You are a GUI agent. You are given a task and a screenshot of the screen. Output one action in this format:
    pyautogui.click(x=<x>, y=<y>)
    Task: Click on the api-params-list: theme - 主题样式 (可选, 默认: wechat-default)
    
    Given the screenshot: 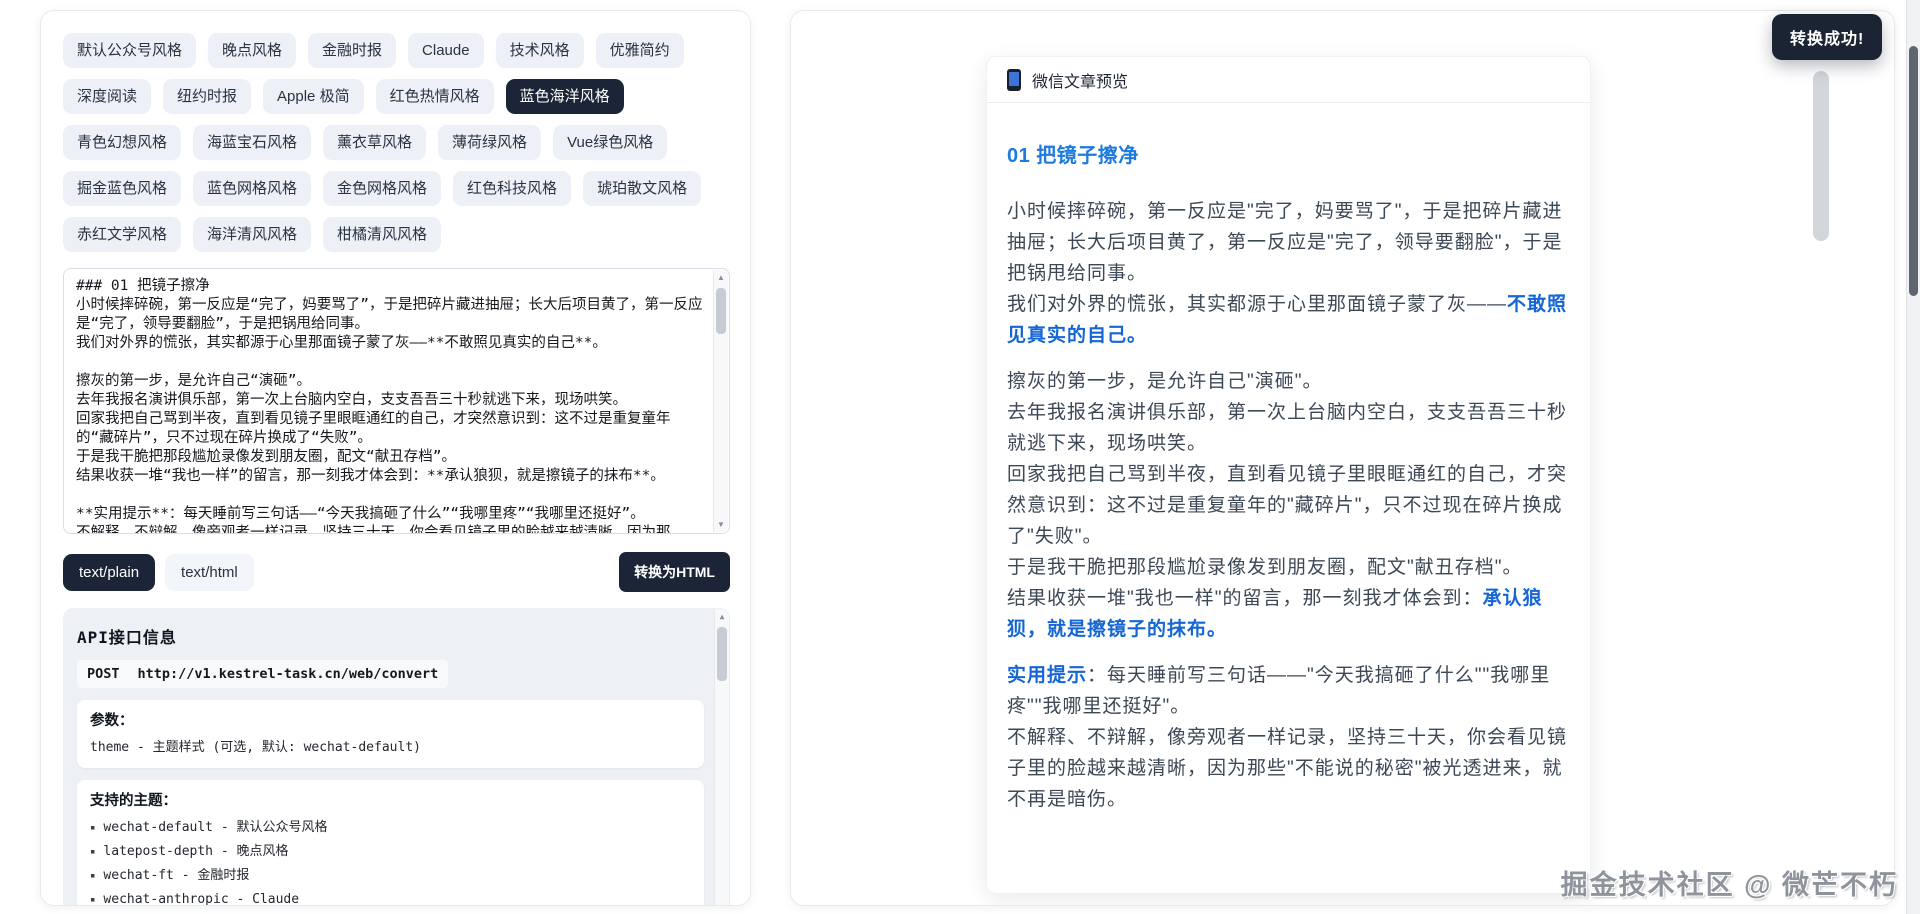 What is the action you would take?
    pyautogui.click(x=390, y=747)
    